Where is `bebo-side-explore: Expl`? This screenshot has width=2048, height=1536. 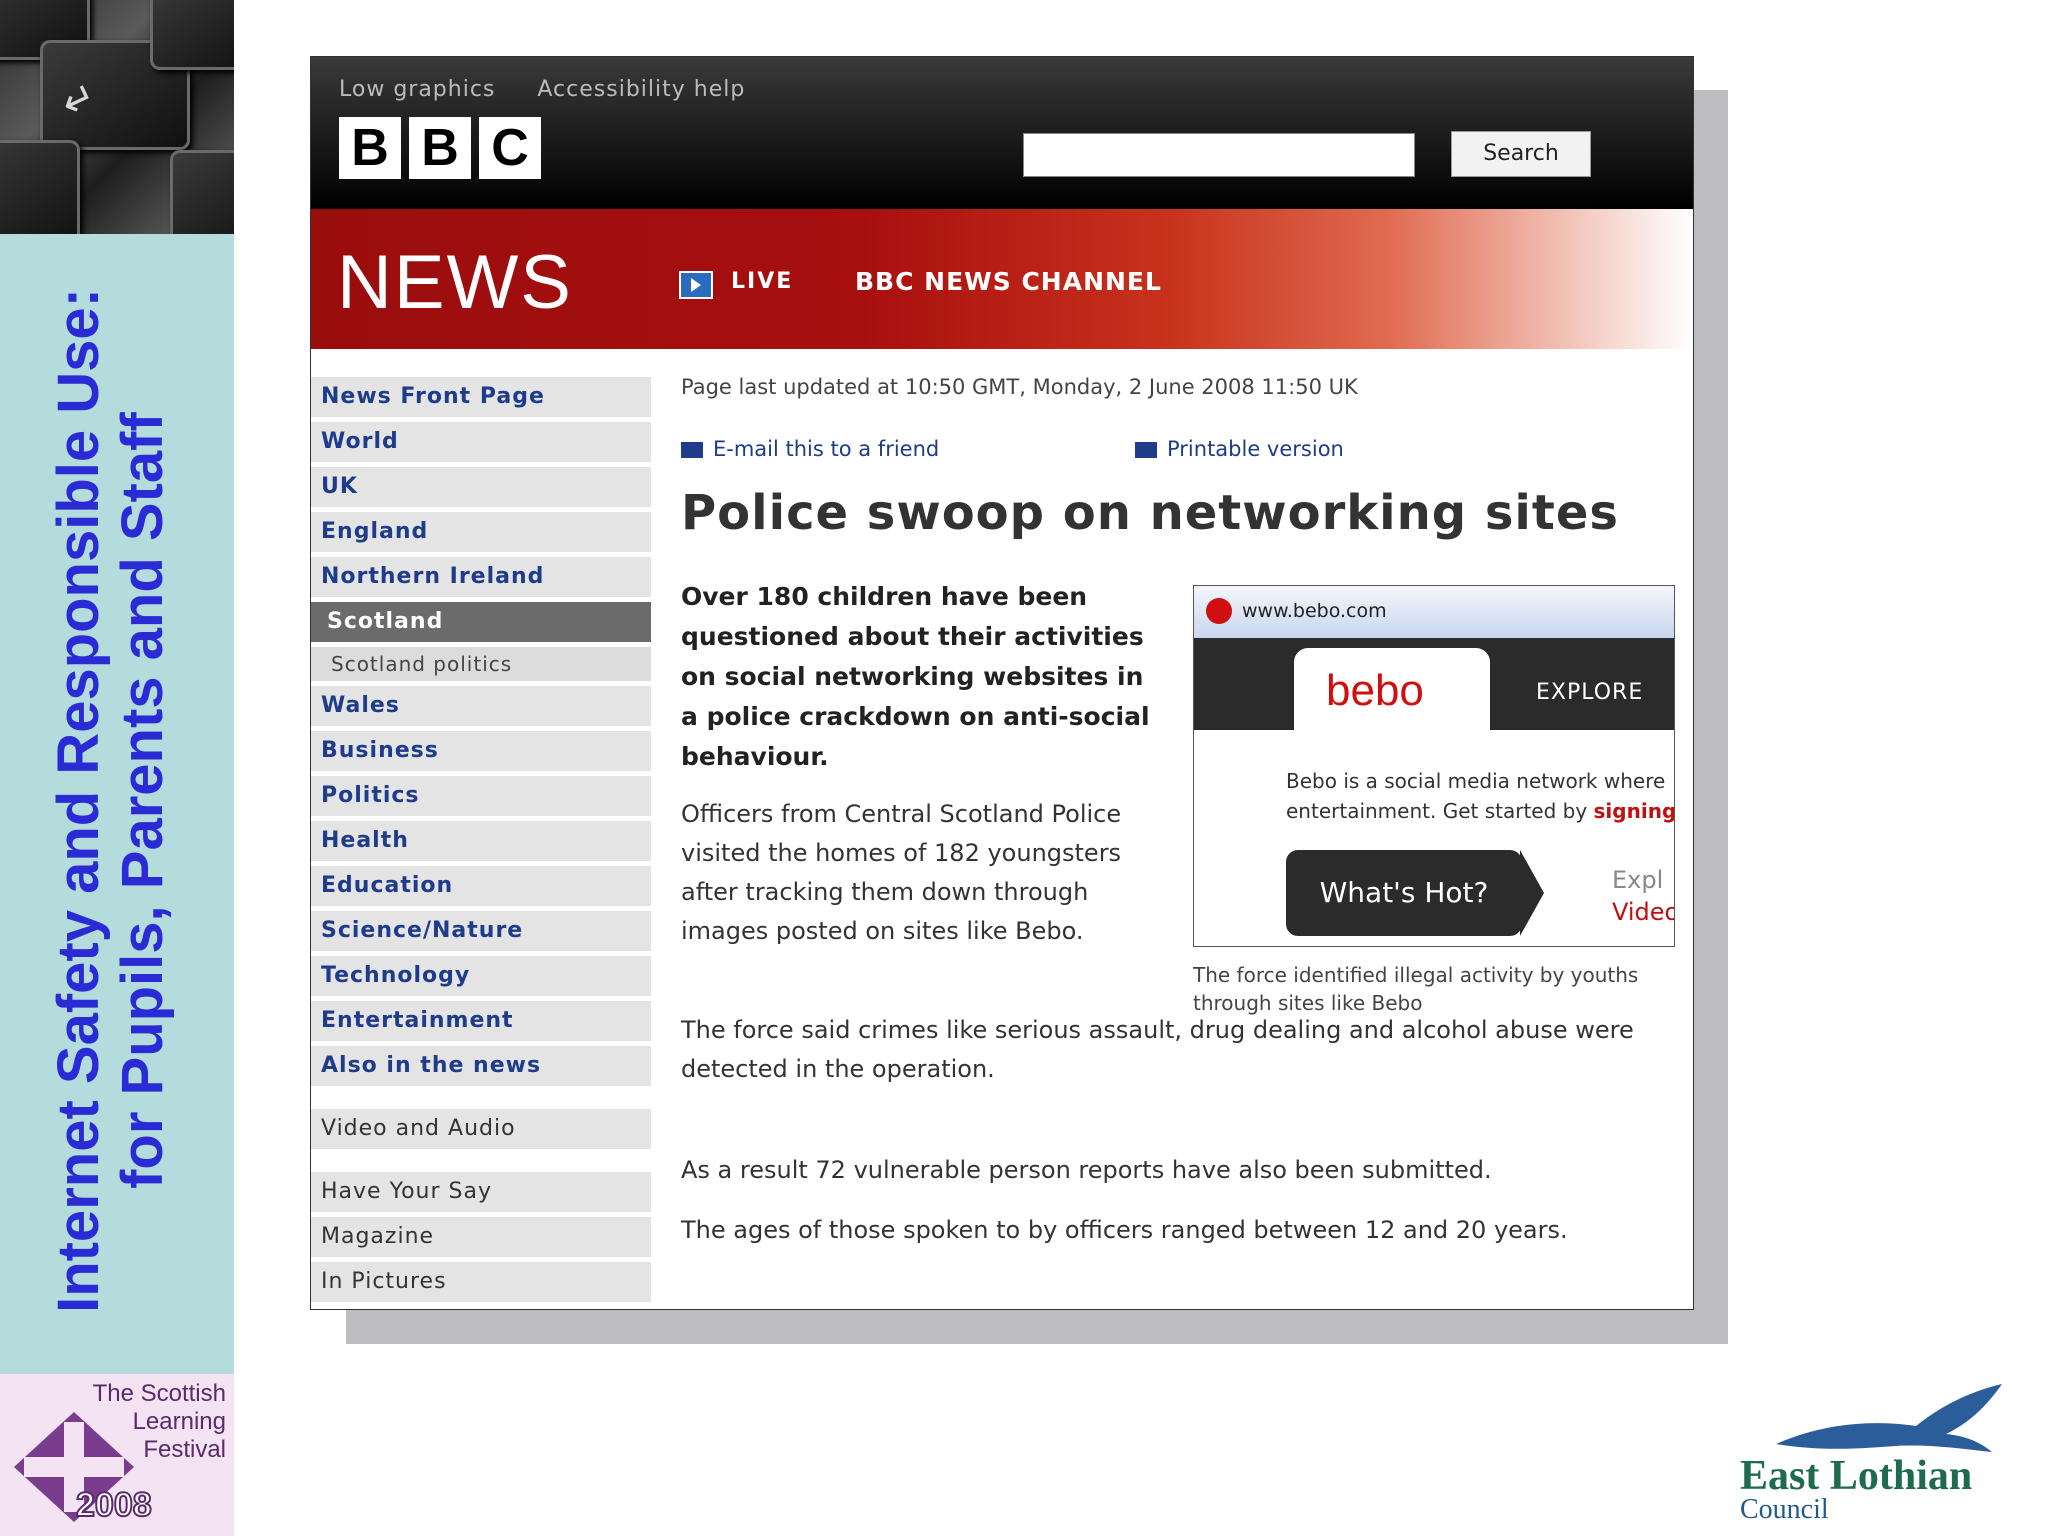
bebo-side-explore: Expl is located at coordinates (1638, 880).